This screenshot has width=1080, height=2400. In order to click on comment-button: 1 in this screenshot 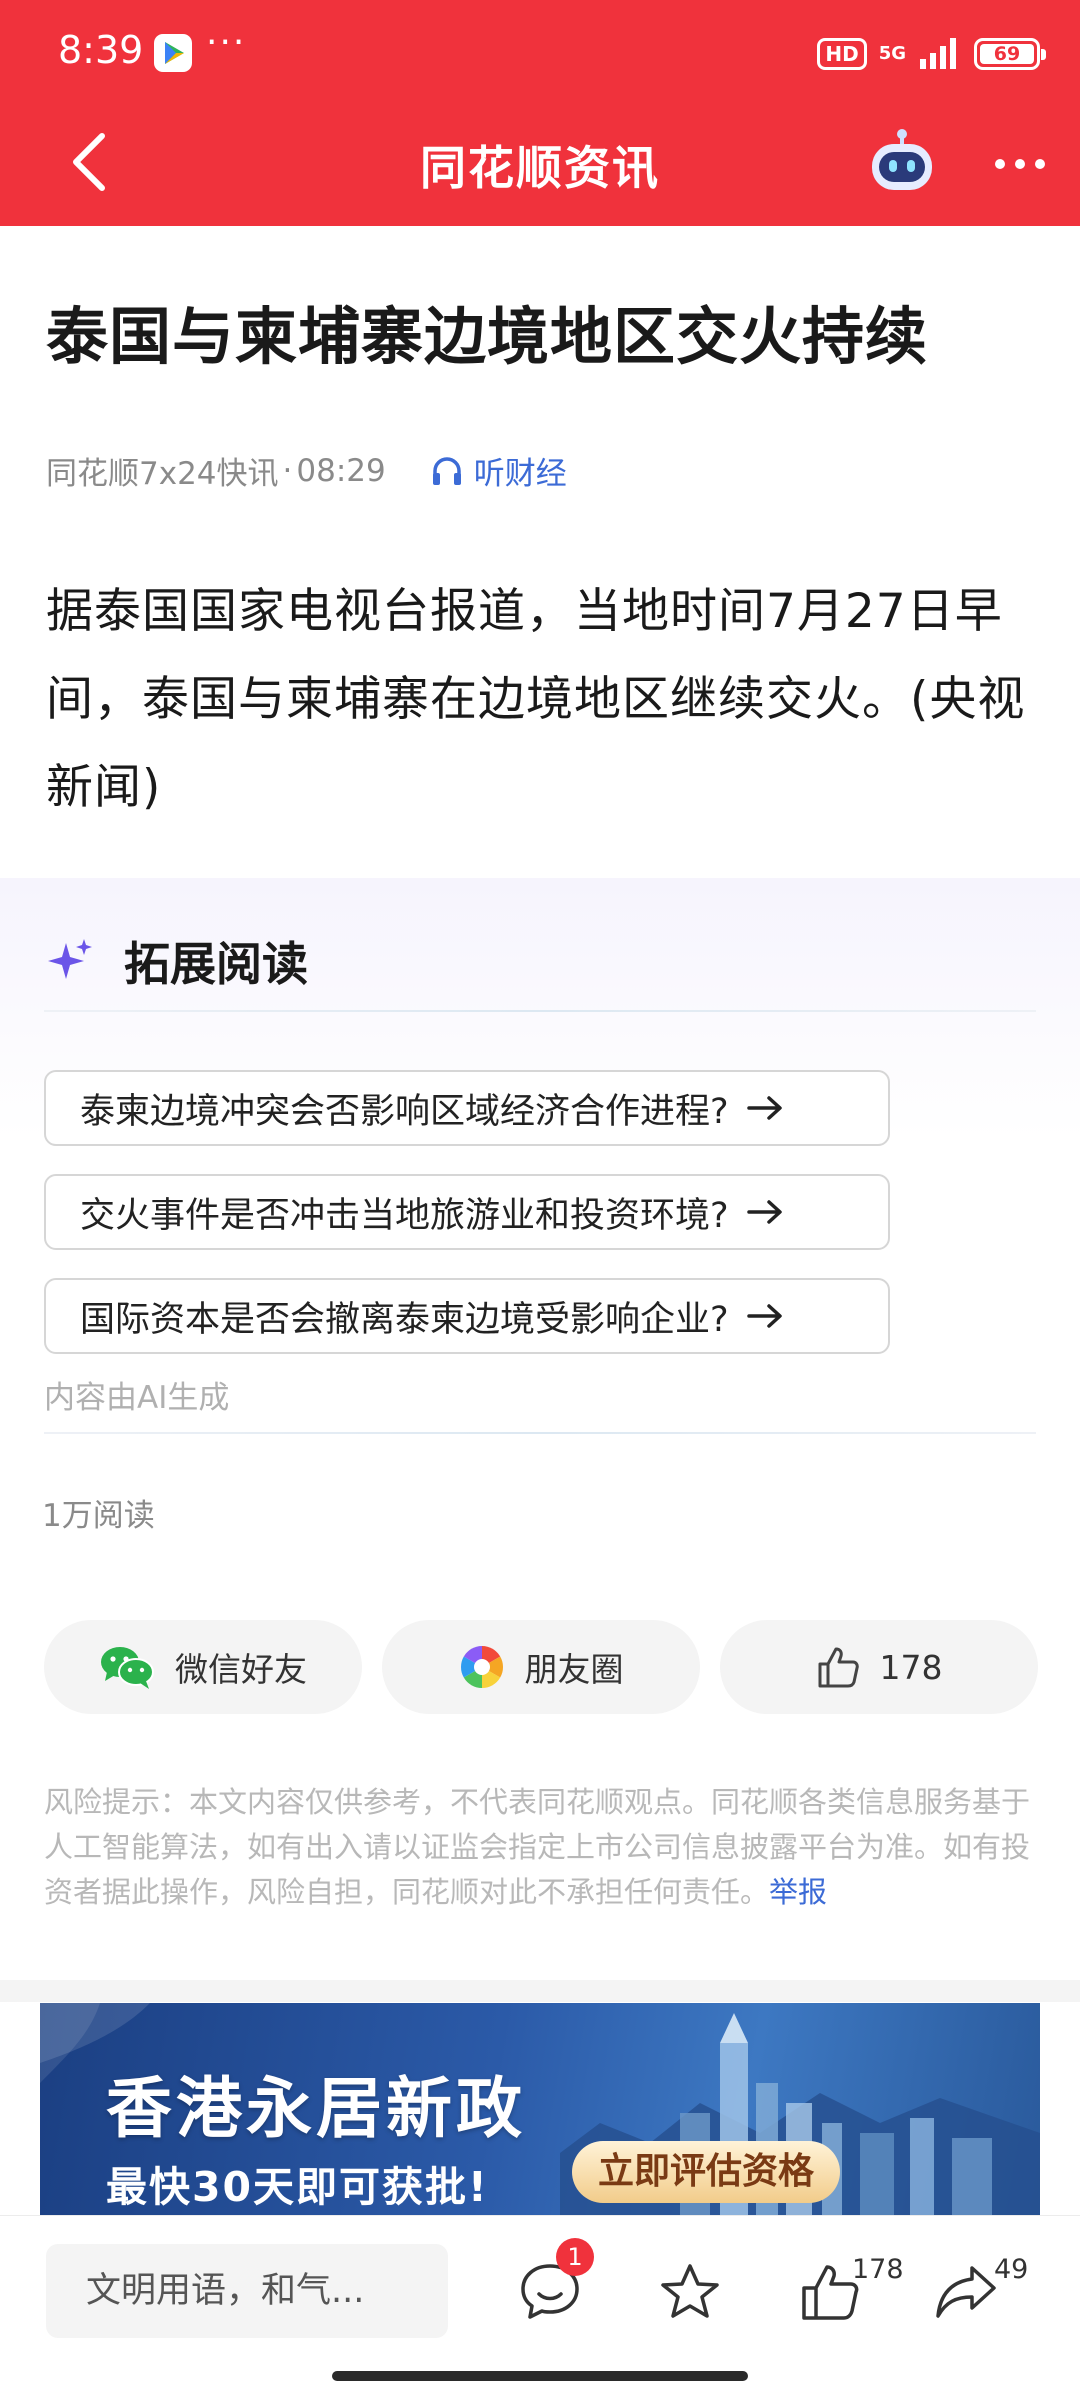, I will do `click(552, 2285)`.